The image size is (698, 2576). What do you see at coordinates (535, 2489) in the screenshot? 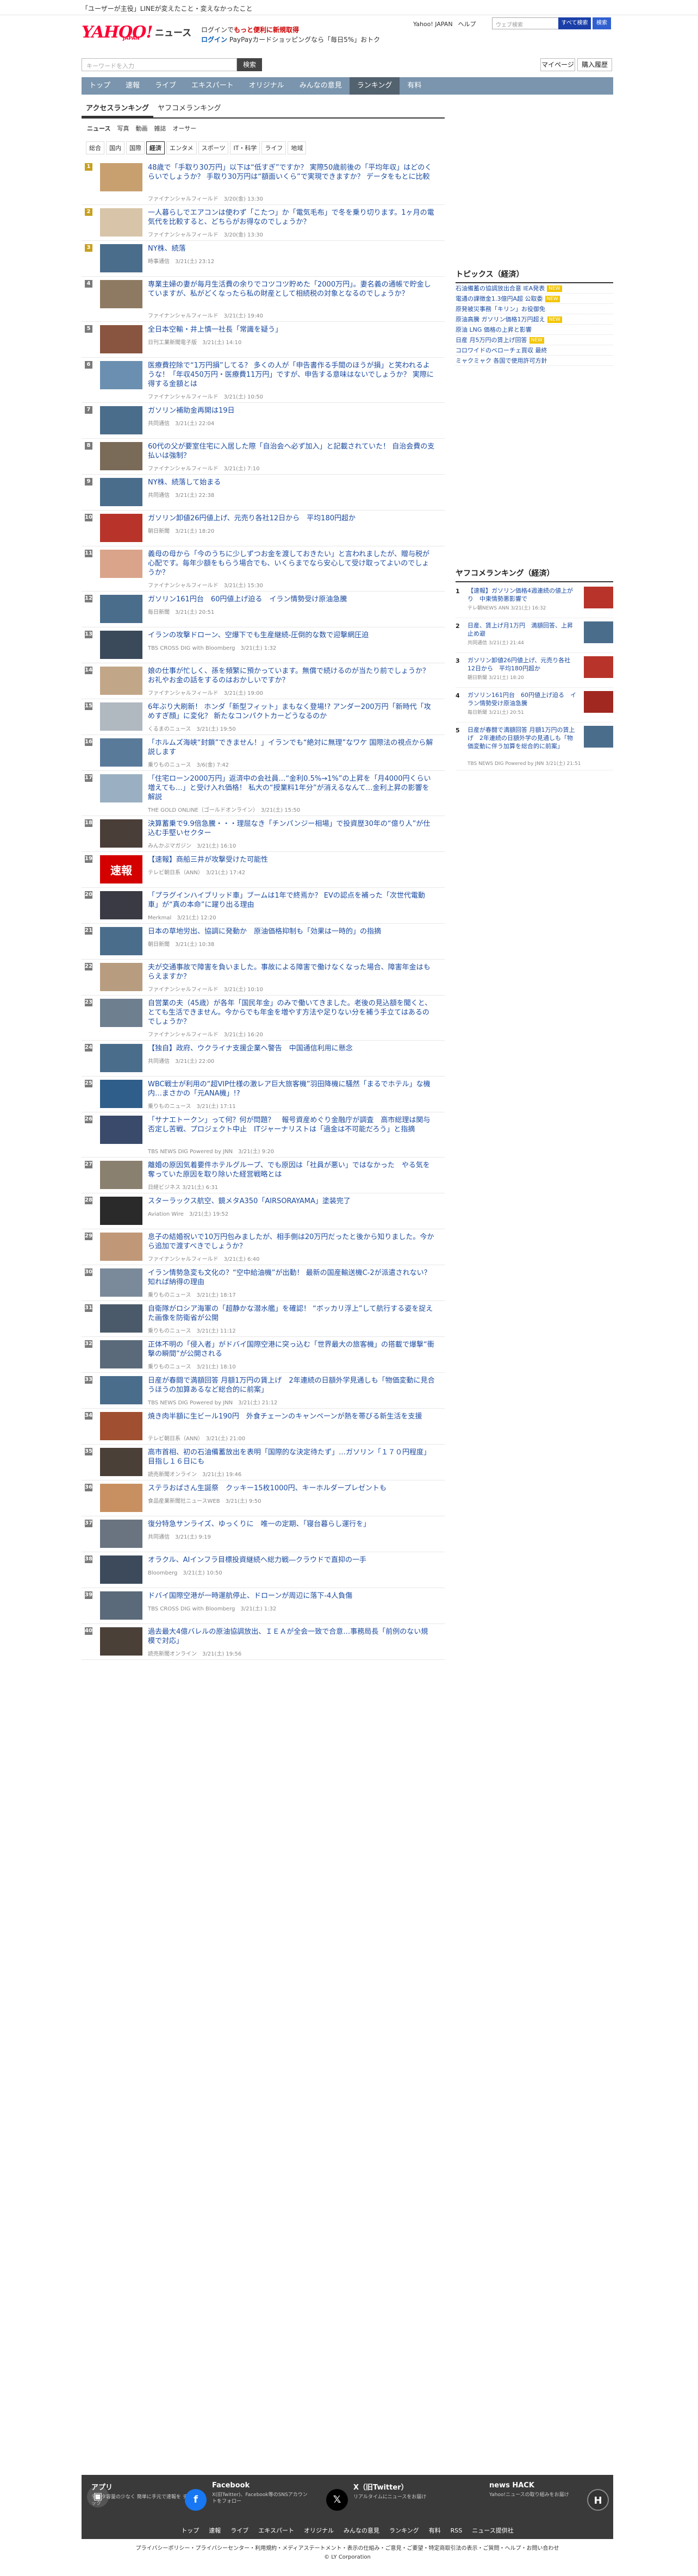
I see `footer-news-hack: news HACK Yahoo!ニュースの取り組みをお届け` at bounding box center [535, 2489].